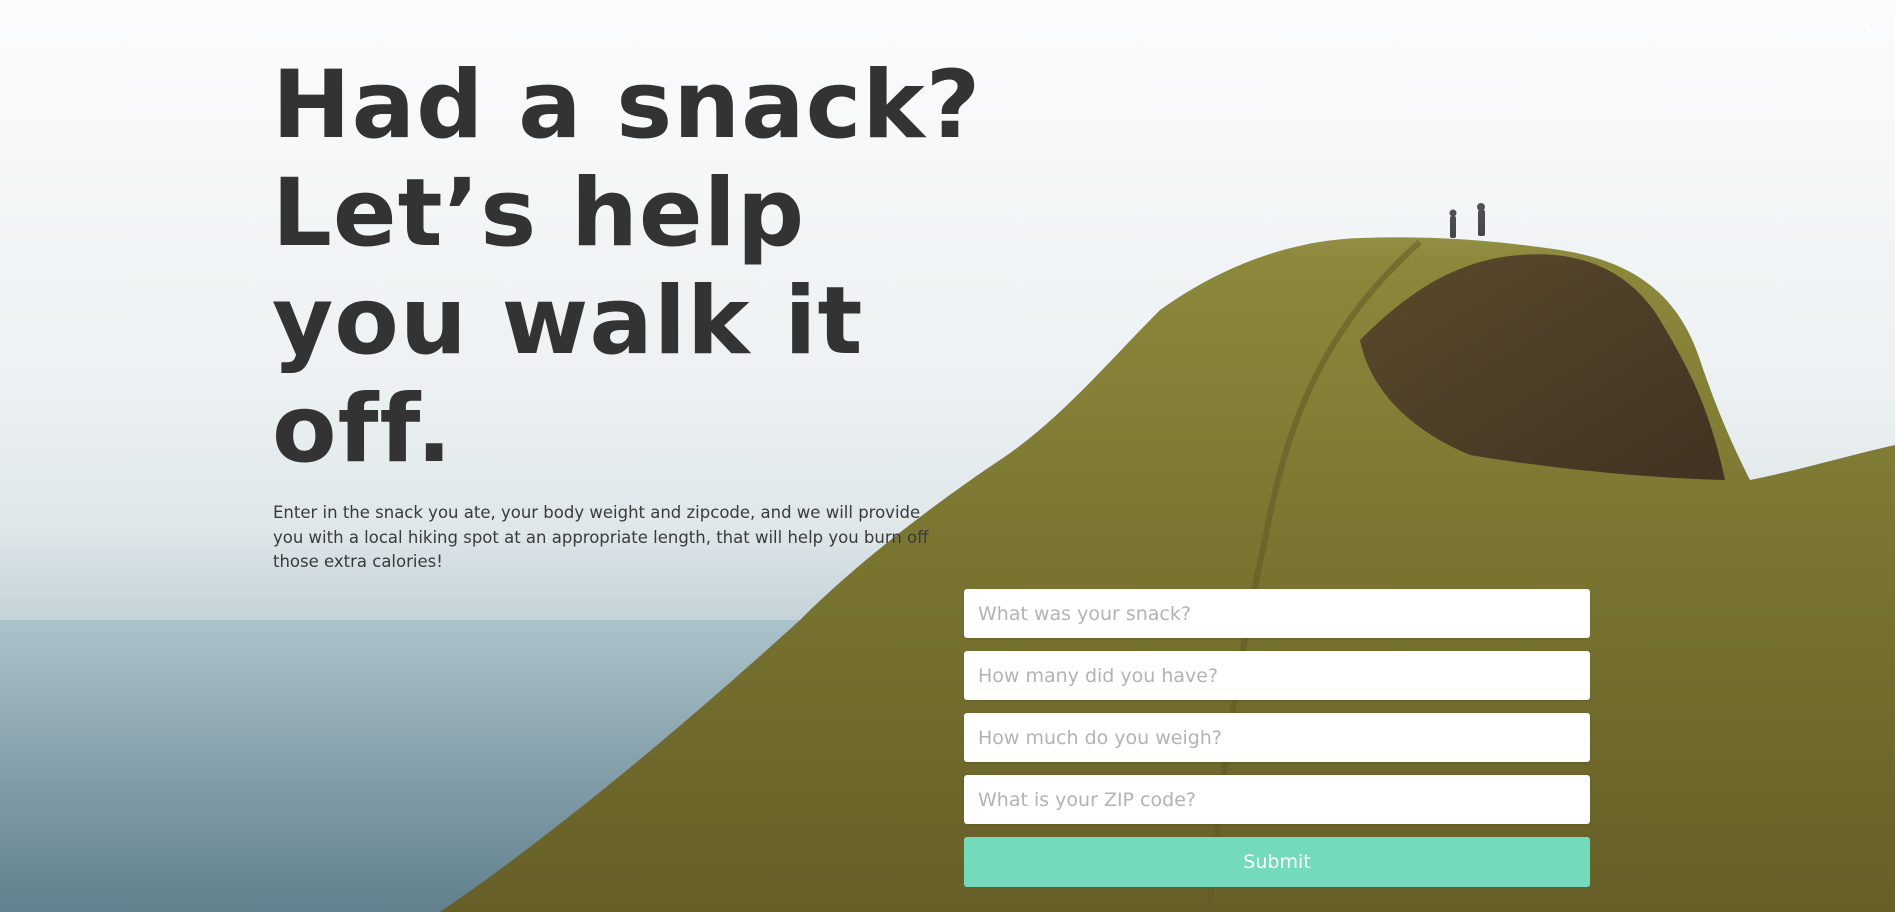 The width and height of the screenshot is (1895, 912). What do you see at coordinates (1277, 799) in the screenshot?
I see `zip-input` at bounding box center [1277, 799].